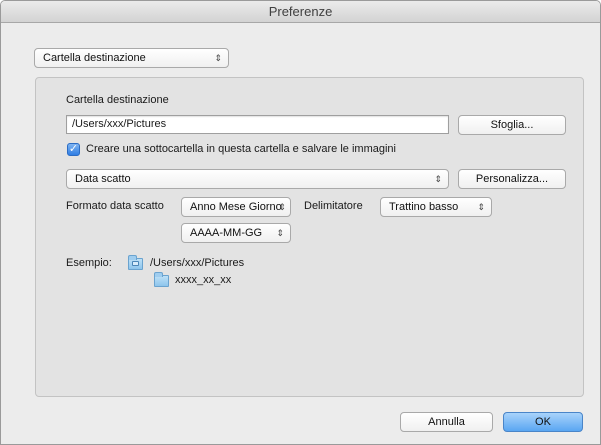 The height and width of the screenshot is (445, 601). I want to click on example-label: Esempio:, so click(89, 263).